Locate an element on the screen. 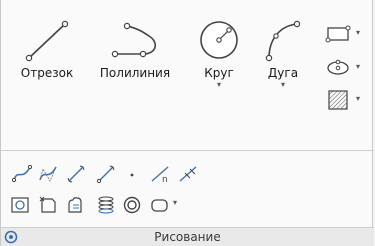  boundary-button: ▾ is located at coordinates (166, 205).